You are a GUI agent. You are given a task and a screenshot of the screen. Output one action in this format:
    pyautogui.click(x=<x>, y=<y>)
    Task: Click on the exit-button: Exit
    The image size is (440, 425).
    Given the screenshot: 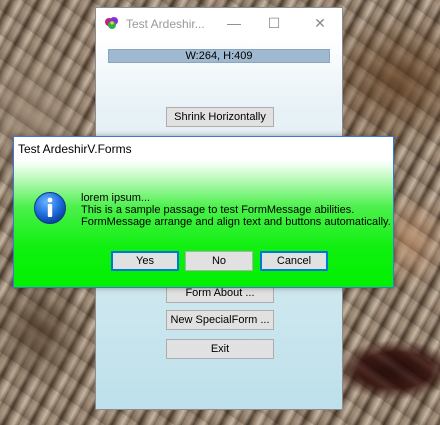 What is the action you would take?
    pyautogui.click(x=220, y=349)
    